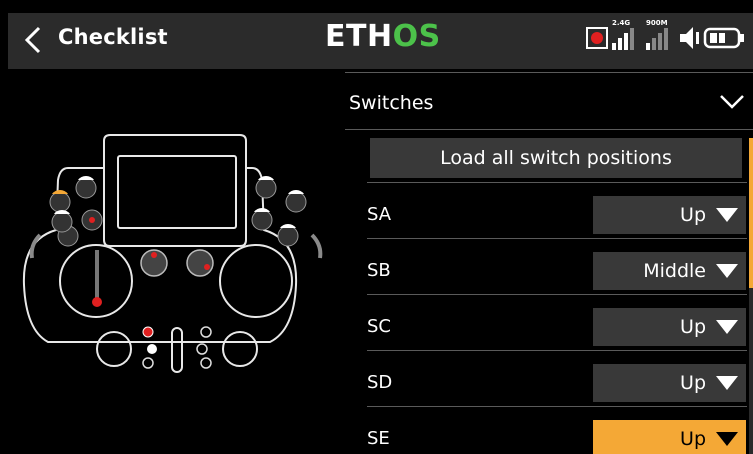  Describe the element at coordinates (380, 382) in the screenshot. I see `switch-name: SD` at that location.